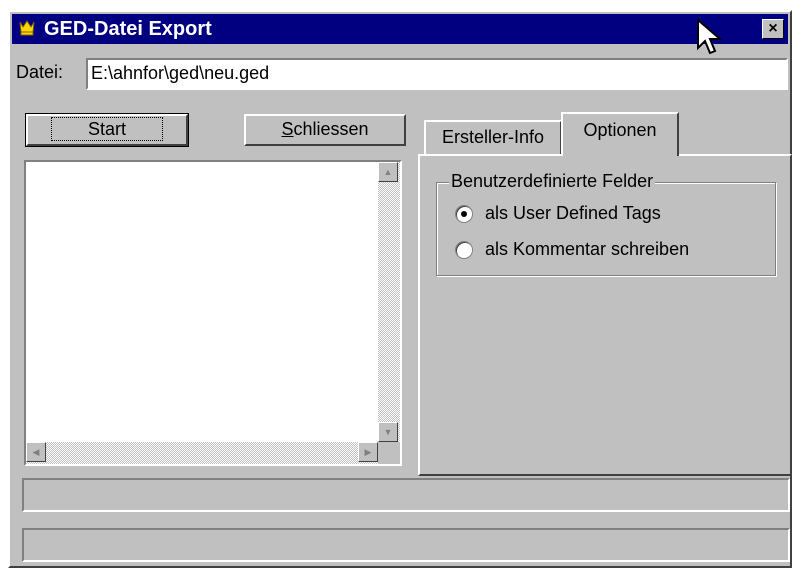 This screenshot has height=571, width=796. What do you see at coordinates (710, 36) in the screenshot?
I see `mouse-cursor-icon` at bounding box center [710, 36].